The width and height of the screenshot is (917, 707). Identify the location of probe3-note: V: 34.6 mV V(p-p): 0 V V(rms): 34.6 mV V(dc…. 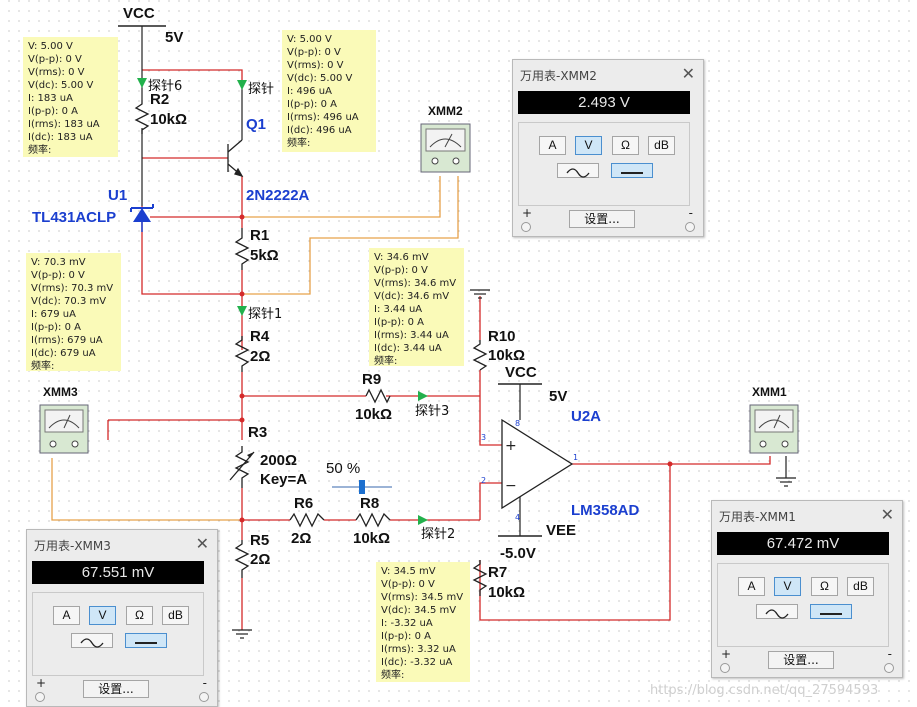
(416, 307).